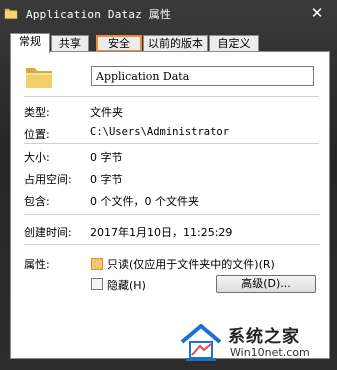  Describe the element at coordinates (234, 43) in the screenshot. I see `tab-customize: 自定义` at that location.